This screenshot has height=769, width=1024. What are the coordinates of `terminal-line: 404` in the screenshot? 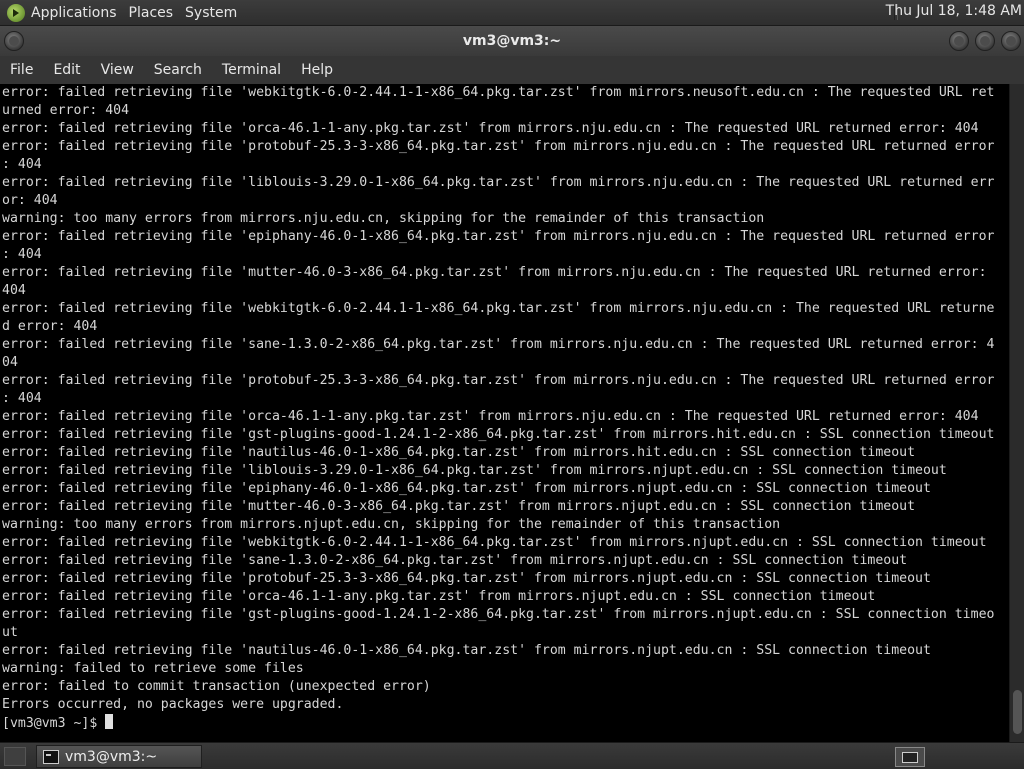 It's located at (14, 290).